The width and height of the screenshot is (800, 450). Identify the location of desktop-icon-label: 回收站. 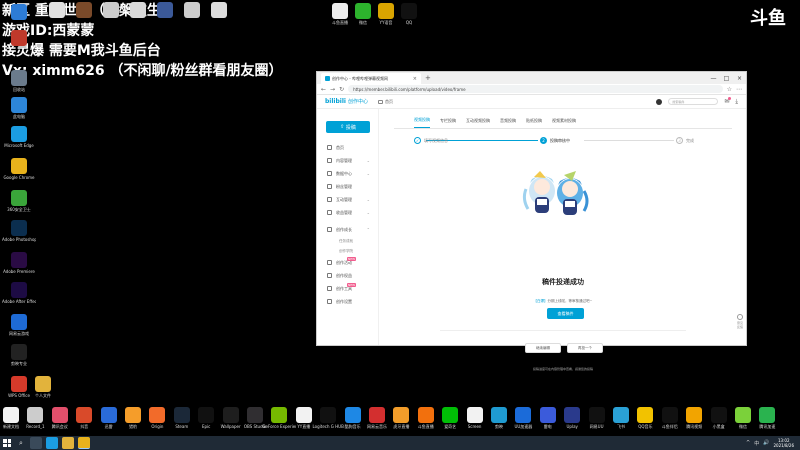
(19, 89).